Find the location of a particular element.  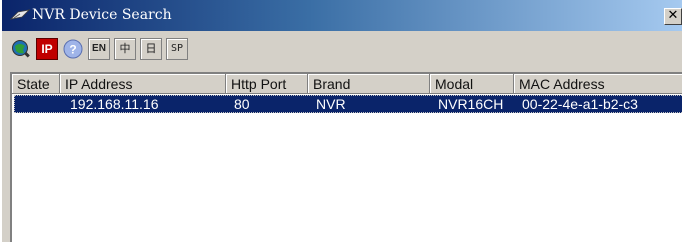

mac-address-cell: 00-22-4e-a1-b2-c3 is located at coordinates (580, 104).